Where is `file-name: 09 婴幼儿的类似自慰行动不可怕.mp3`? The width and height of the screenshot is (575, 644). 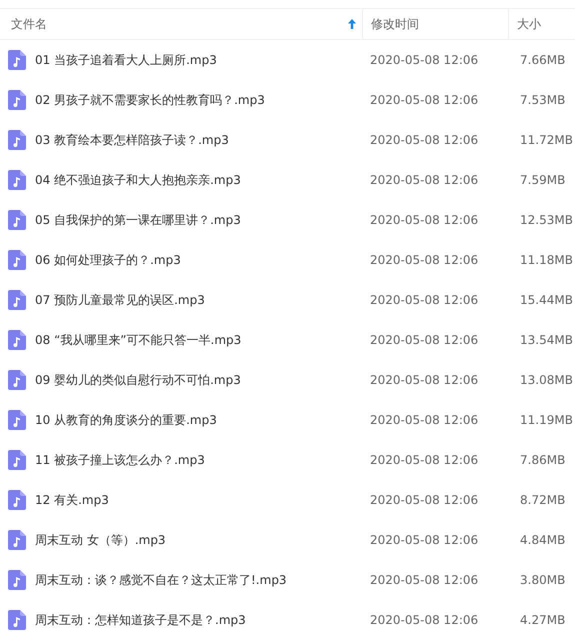 file-name: 09 婴幼儿的类似自慰行动不可怕.mp3 is located at coordinates (138, 380).